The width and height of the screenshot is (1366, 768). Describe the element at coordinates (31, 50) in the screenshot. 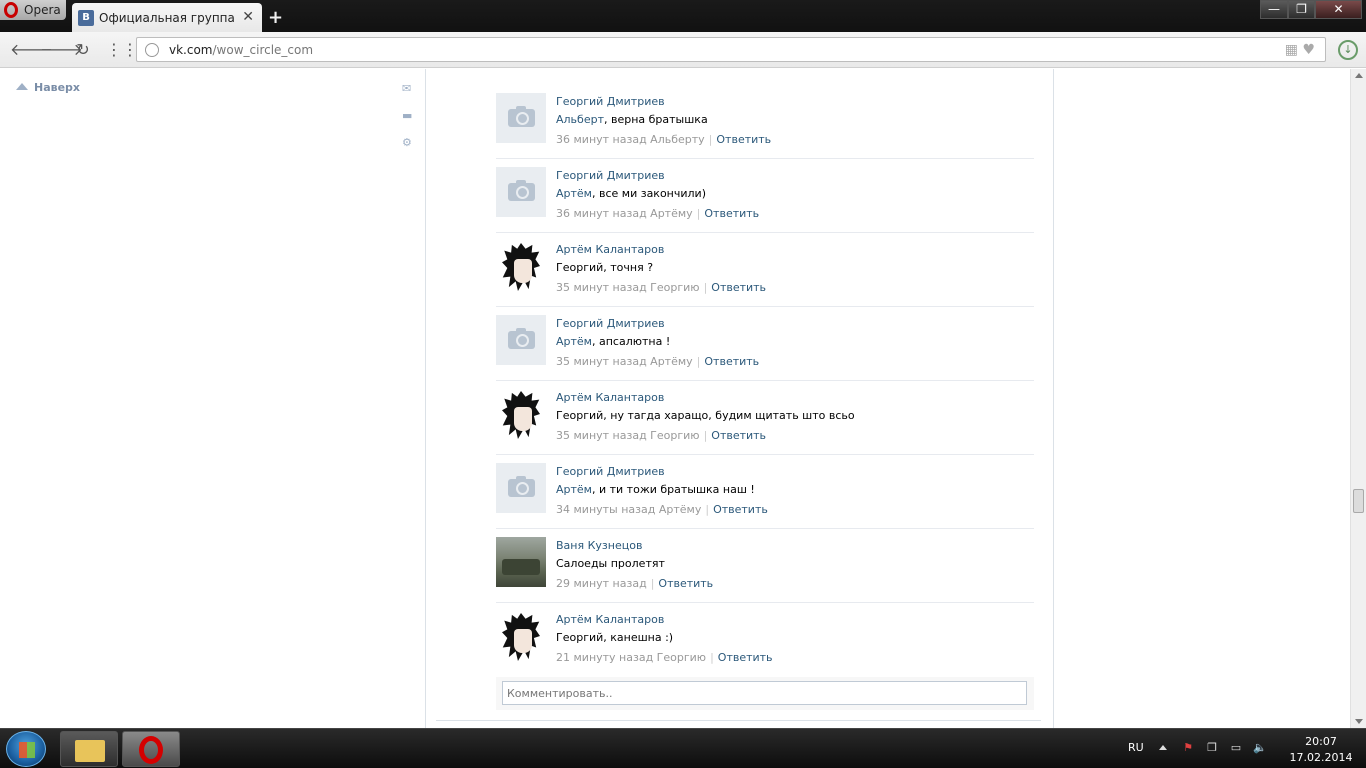

I see `back-icon: 🡐` at that location.